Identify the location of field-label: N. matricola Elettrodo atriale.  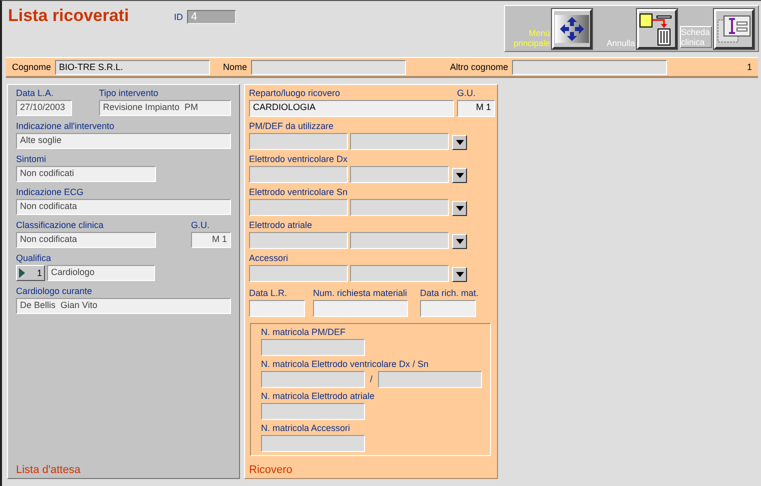
(318, 396).